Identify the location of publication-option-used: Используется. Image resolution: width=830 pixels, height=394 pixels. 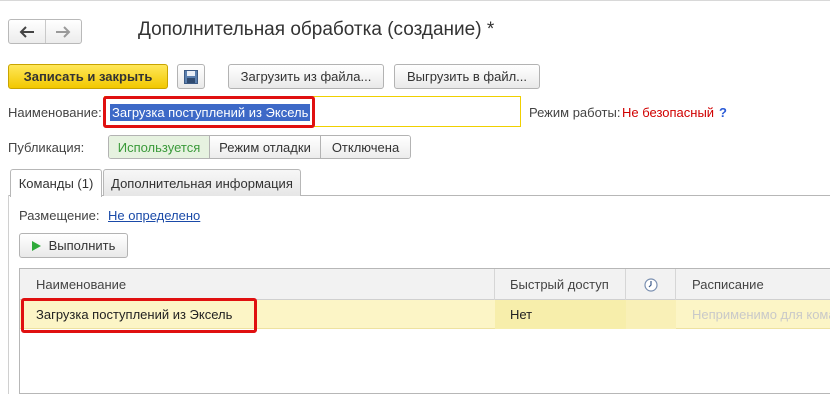
(159, 147).